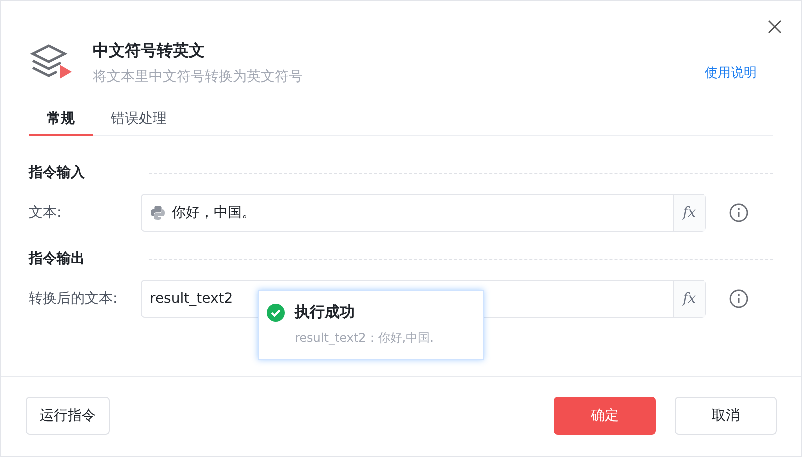  What do you see at coordinates (731, 73) in the screenshot?
I see `help-link: 使用说明` at bounding box center [731, 73].